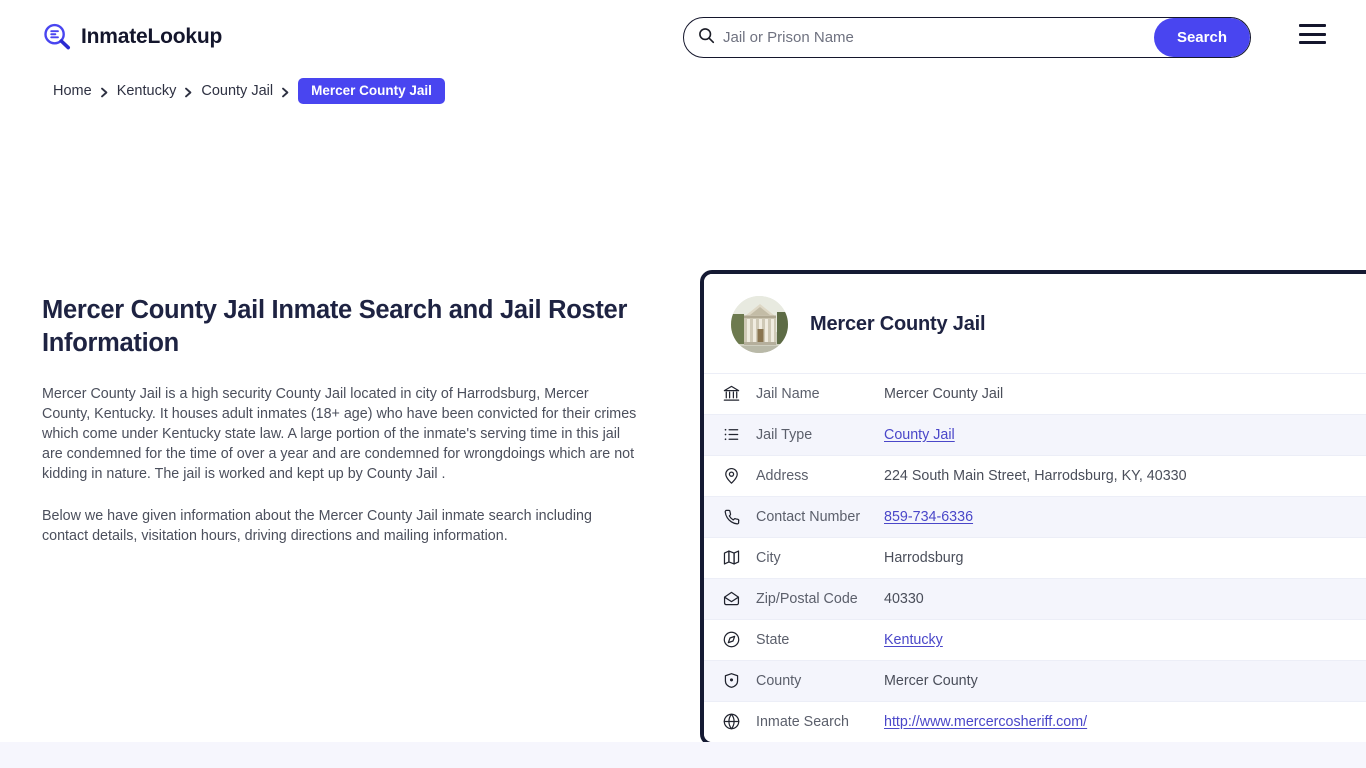  I want to click on site-logo: InmateLookup, so click(132, 37).